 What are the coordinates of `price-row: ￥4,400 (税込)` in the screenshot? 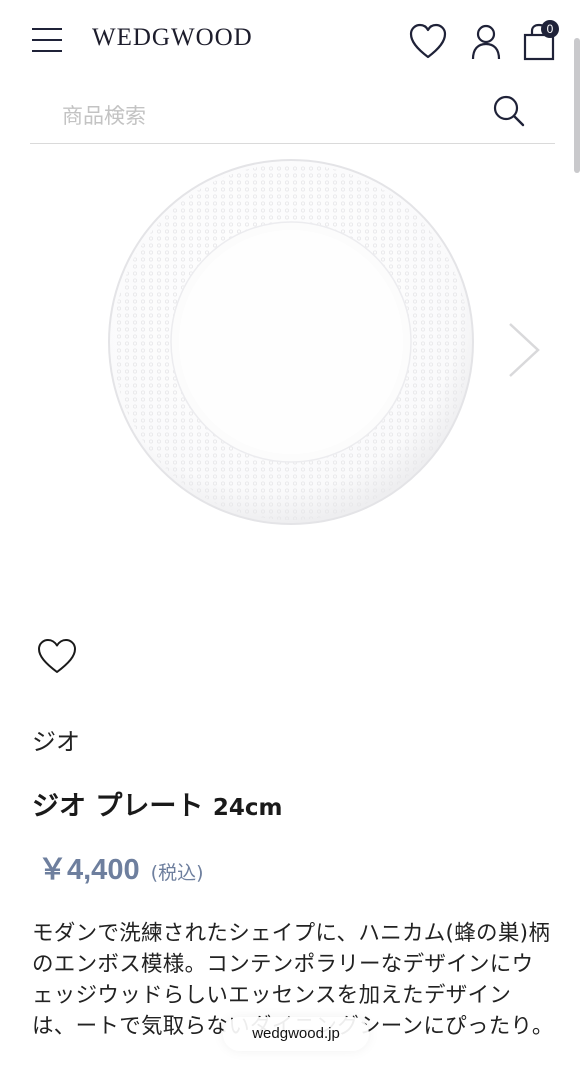 It's located at (121, 867).